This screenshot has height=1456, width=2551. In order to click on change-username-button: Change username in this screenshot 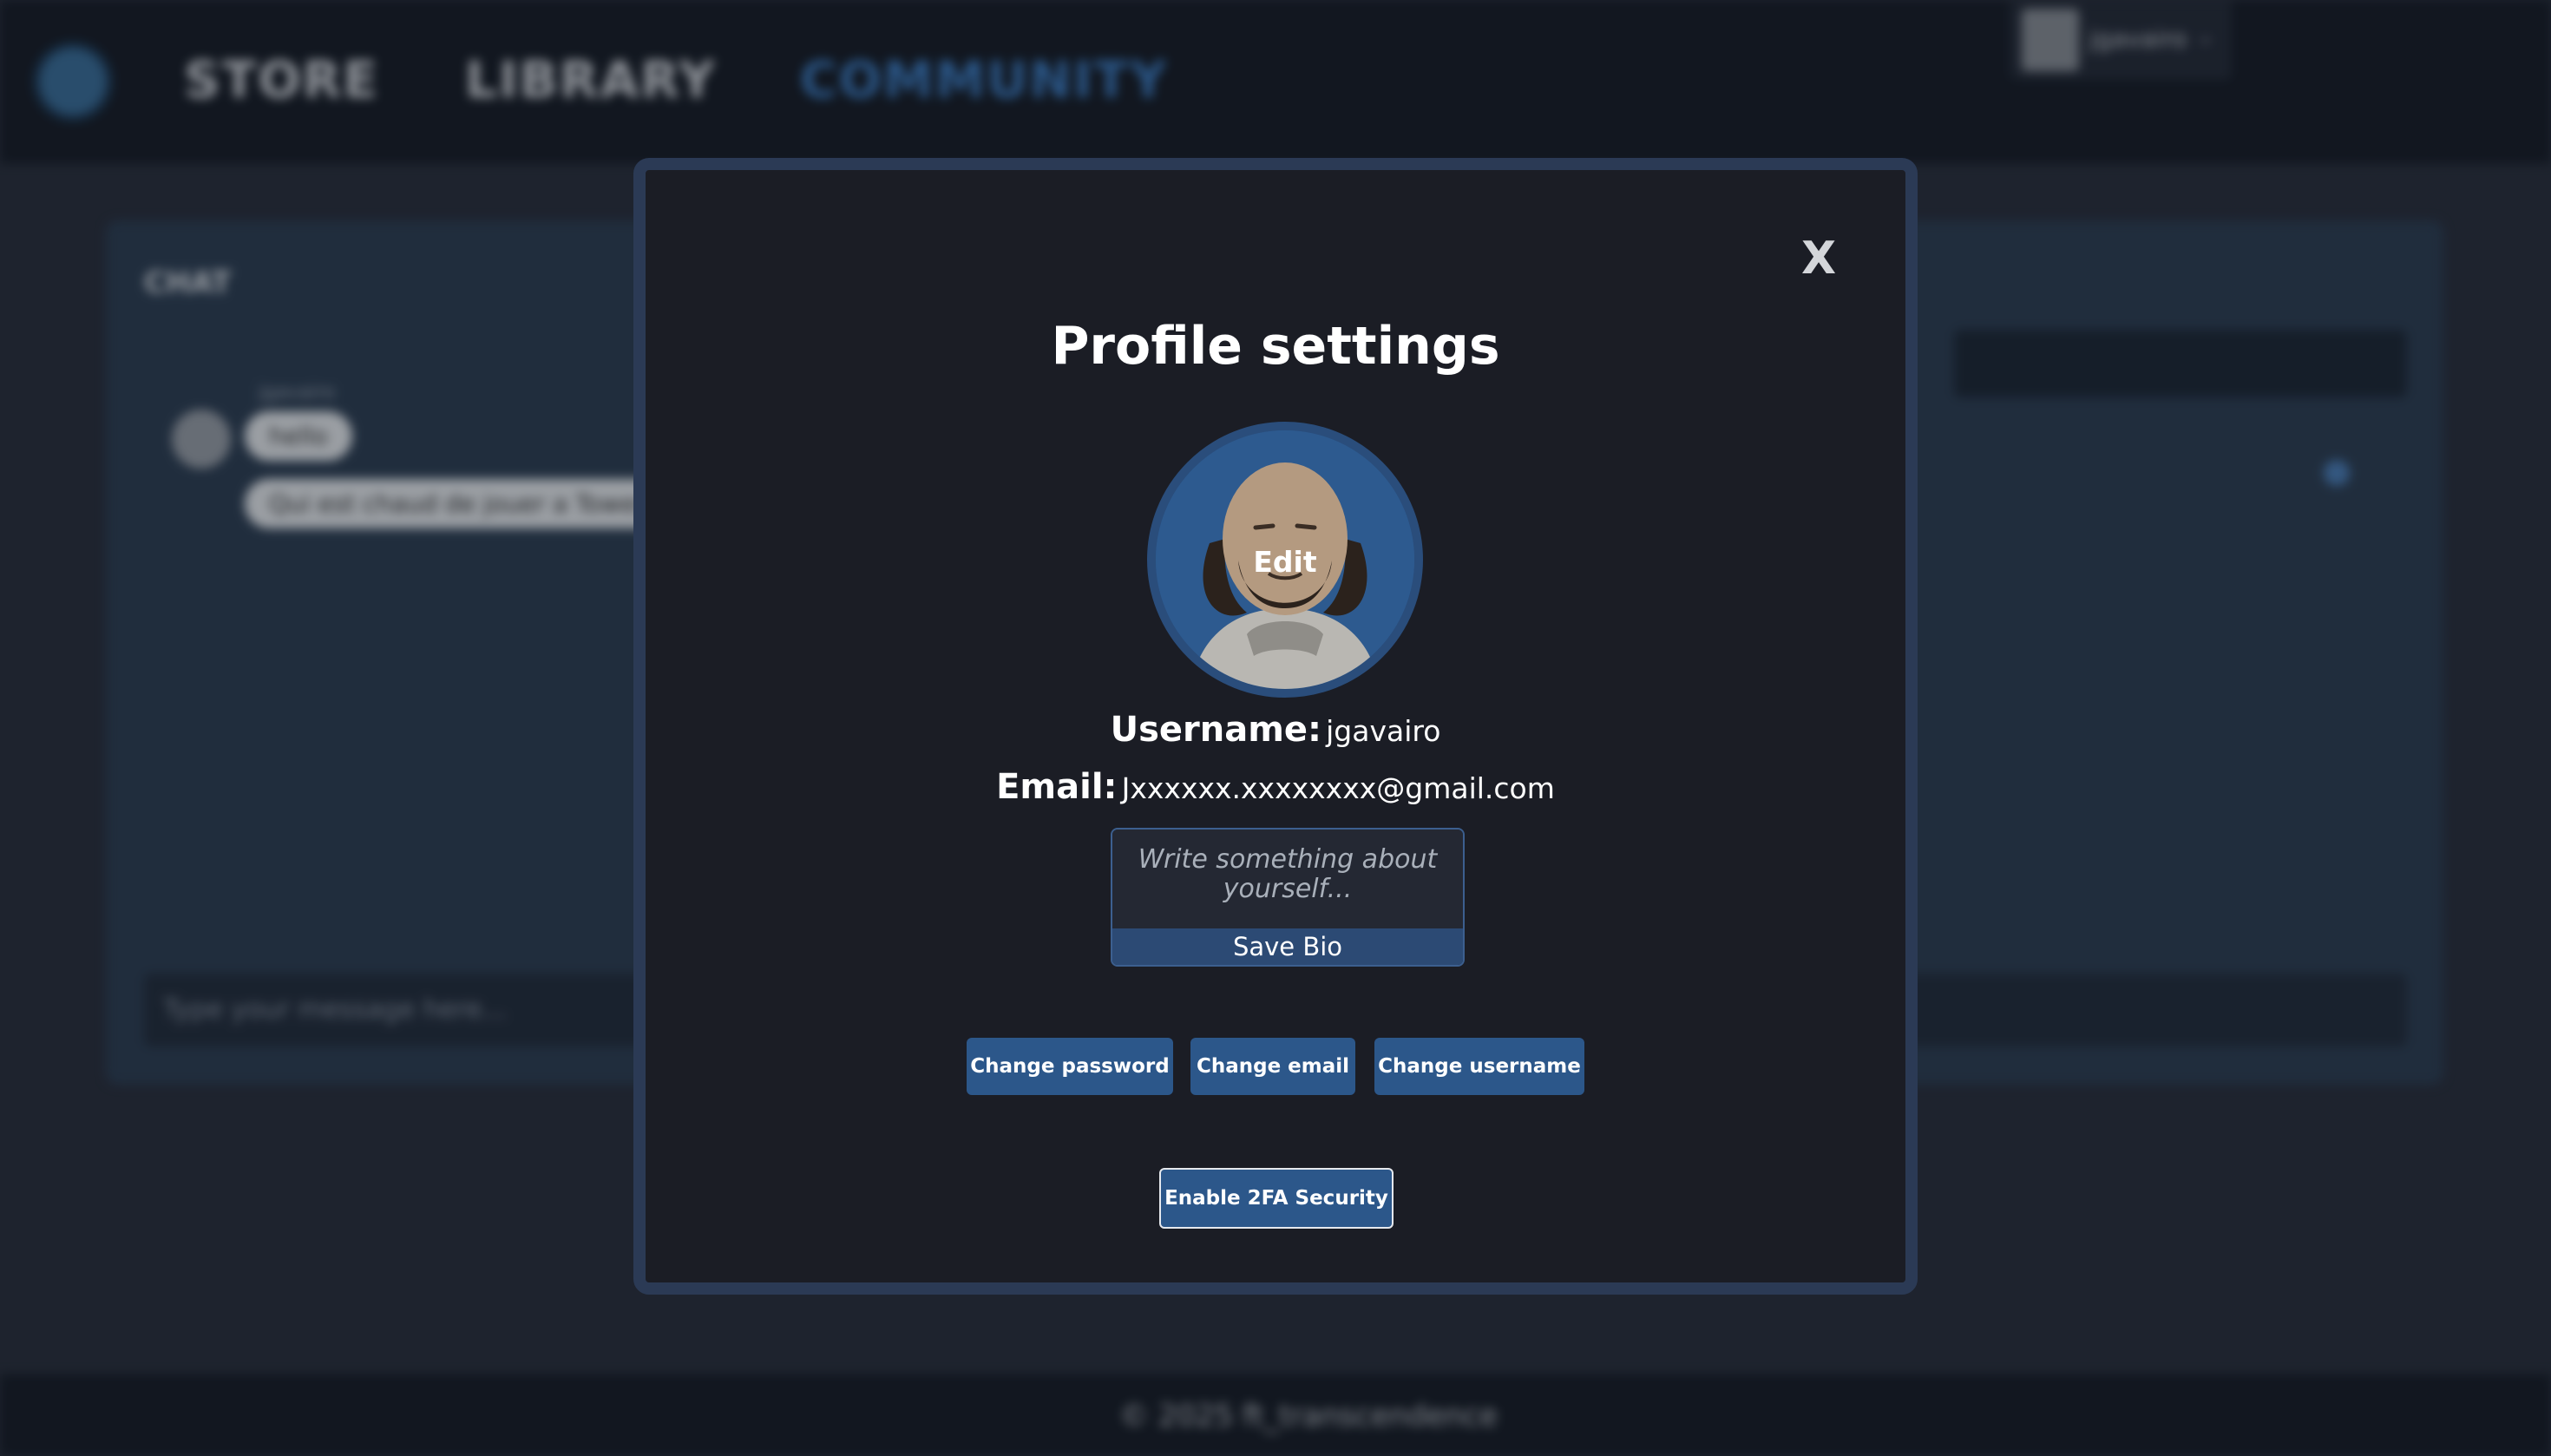, I will do `click(1479, 1066)`.